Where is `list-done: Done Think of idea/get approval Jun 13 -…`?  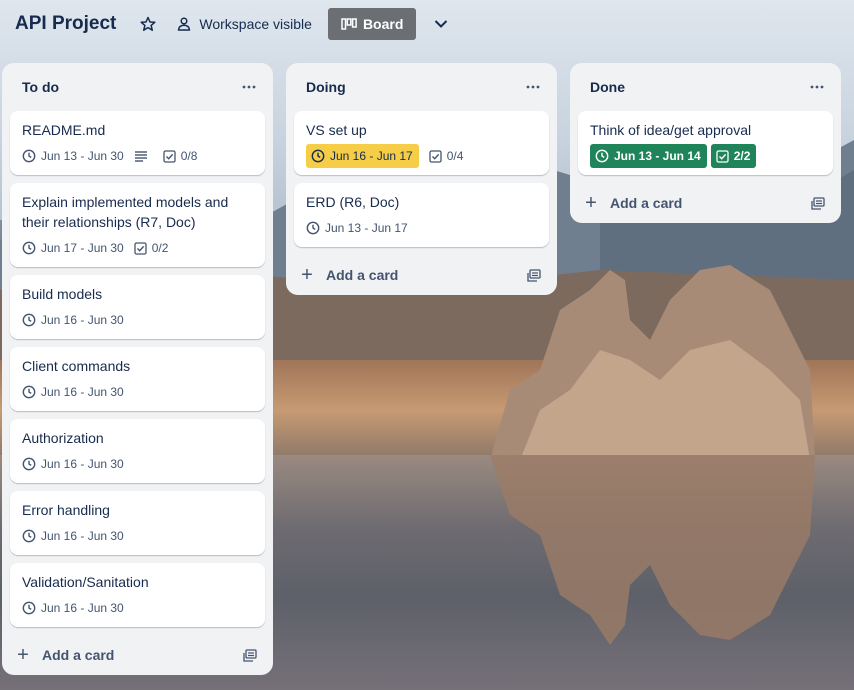
list-done: Done Think of idea/get approval Jun 13 -… is located at coordinates (705, 143).